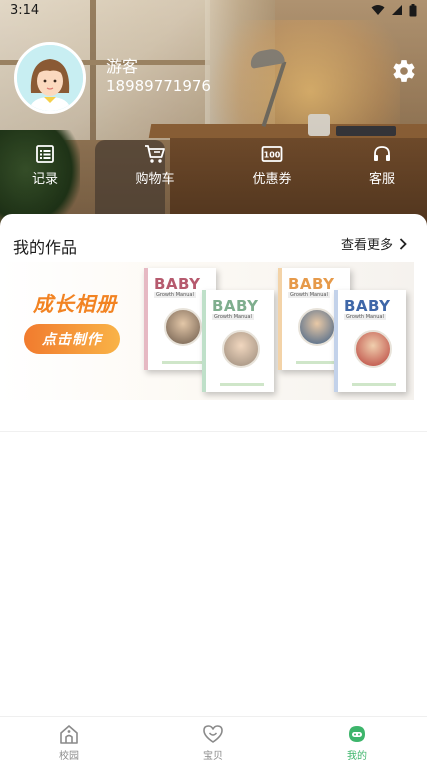  Describe the element at coordinates (367, 245) in the screenshot. I see `see-more-label: 查看更多` at that location.